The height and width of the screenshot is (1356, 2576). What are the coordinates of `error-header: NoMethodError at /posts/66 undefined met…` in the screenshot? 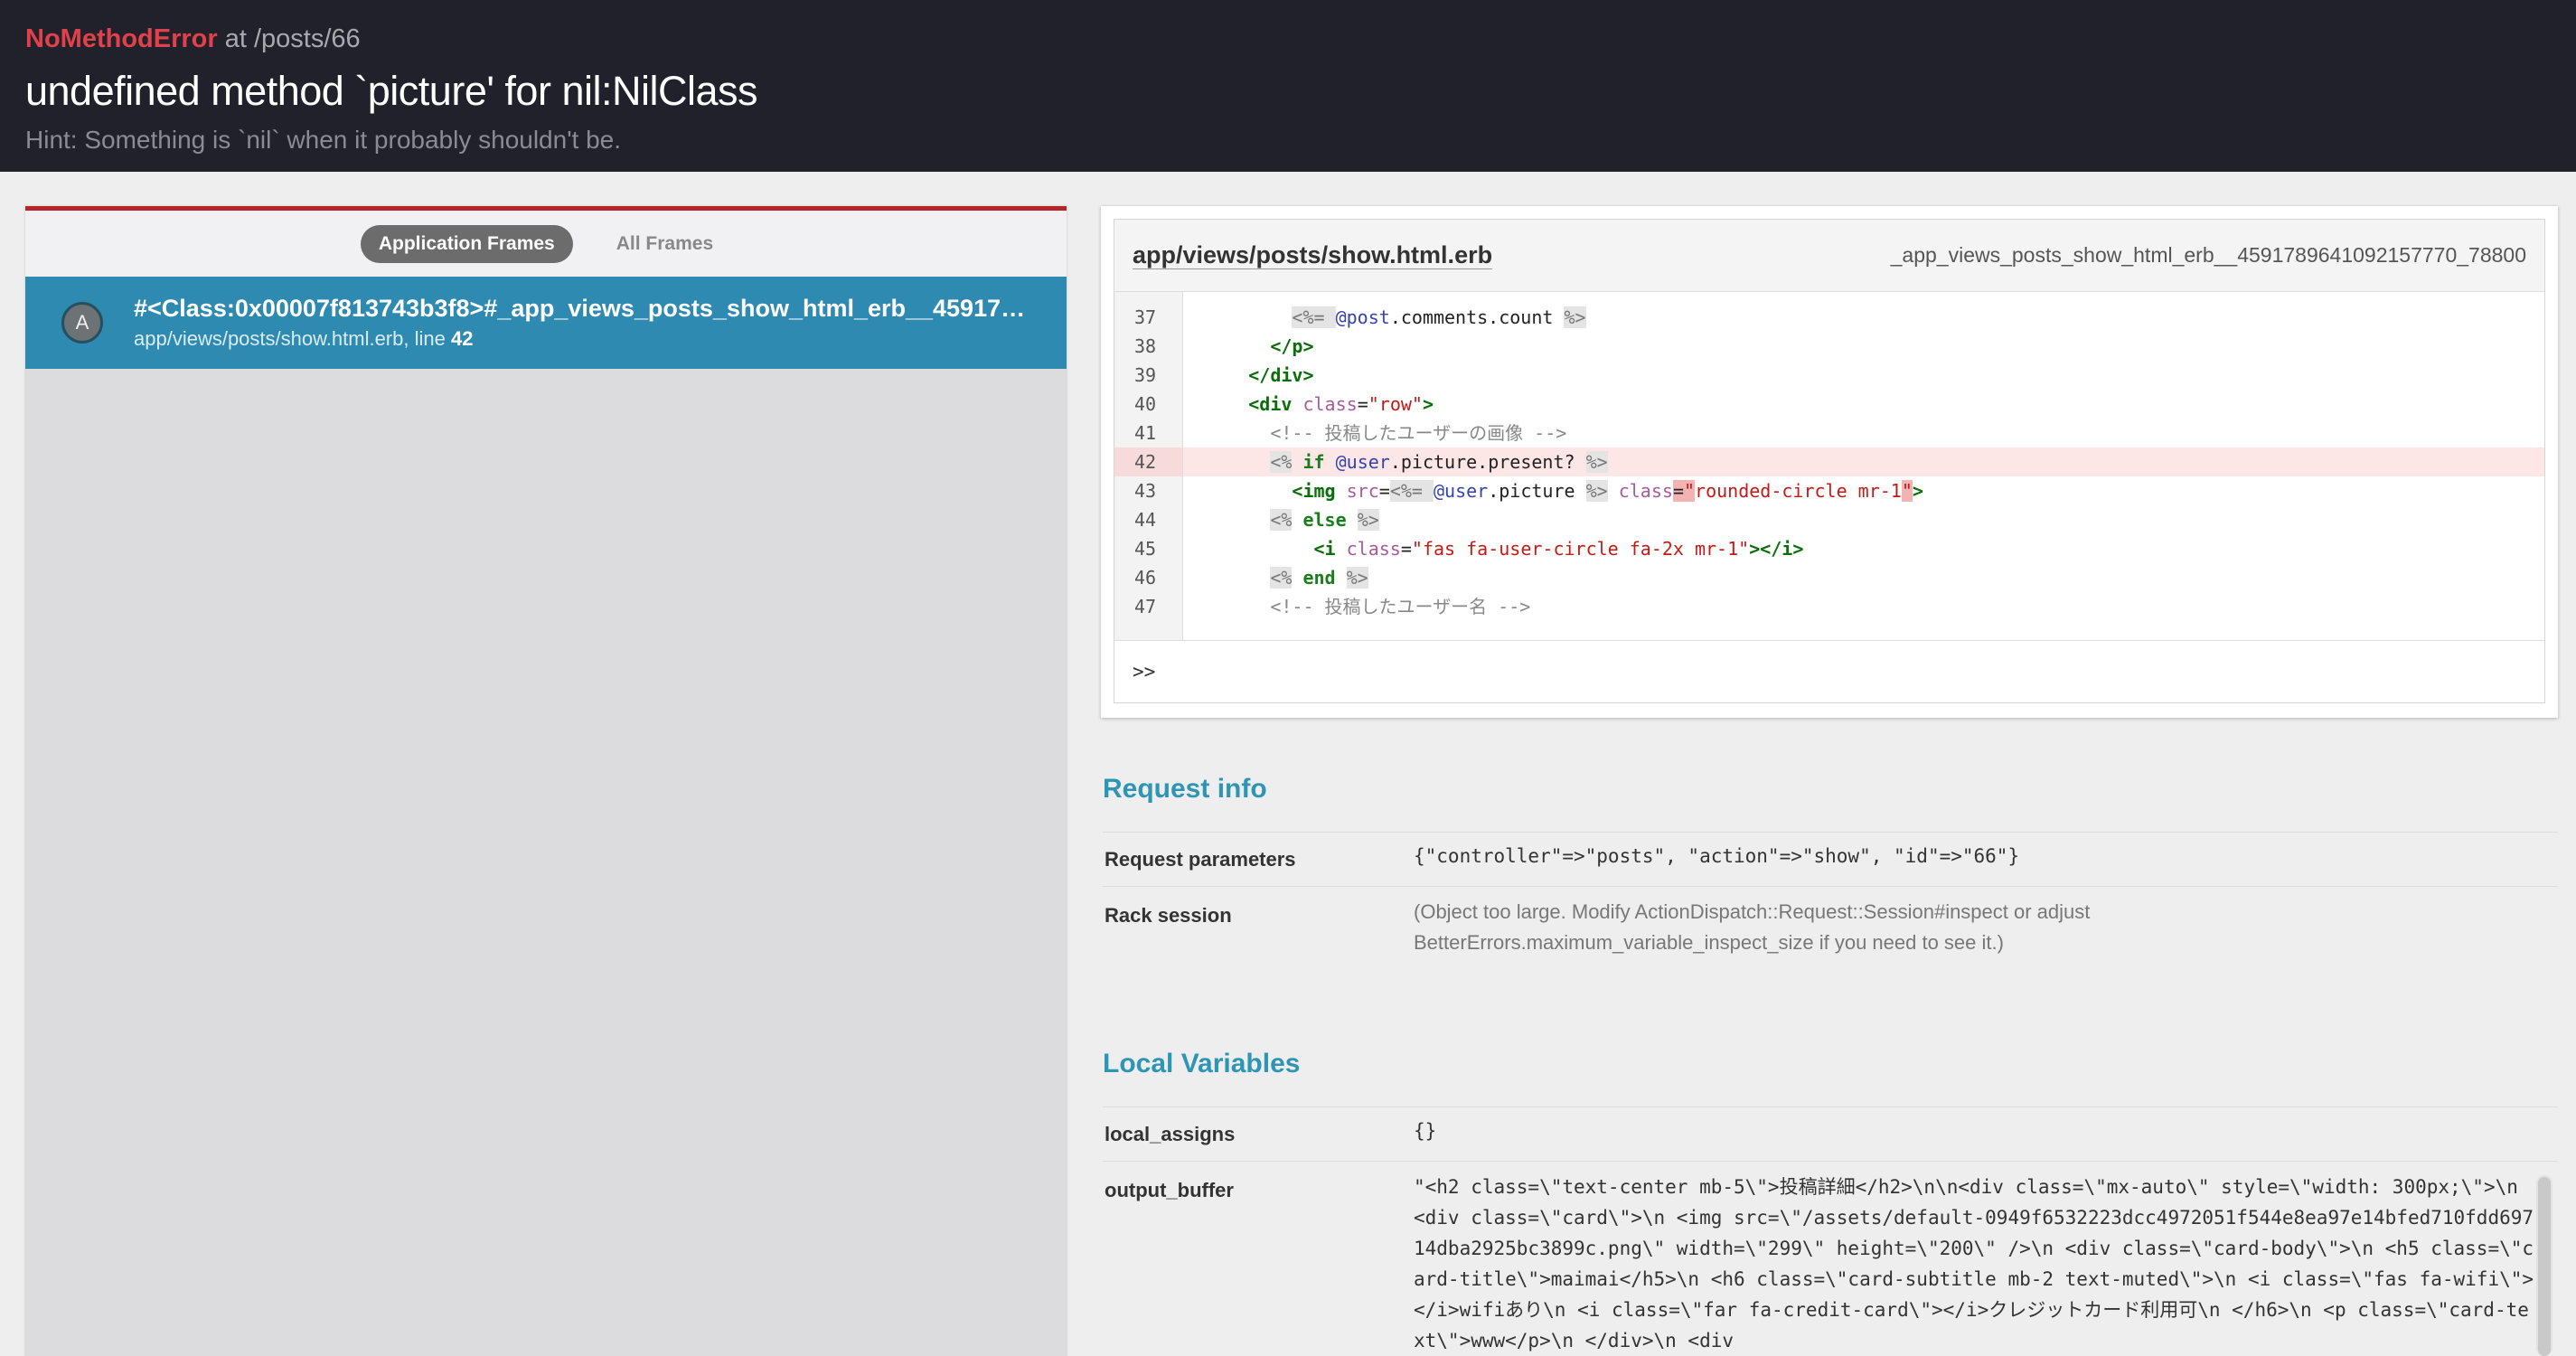 It's located at (1288, 86).